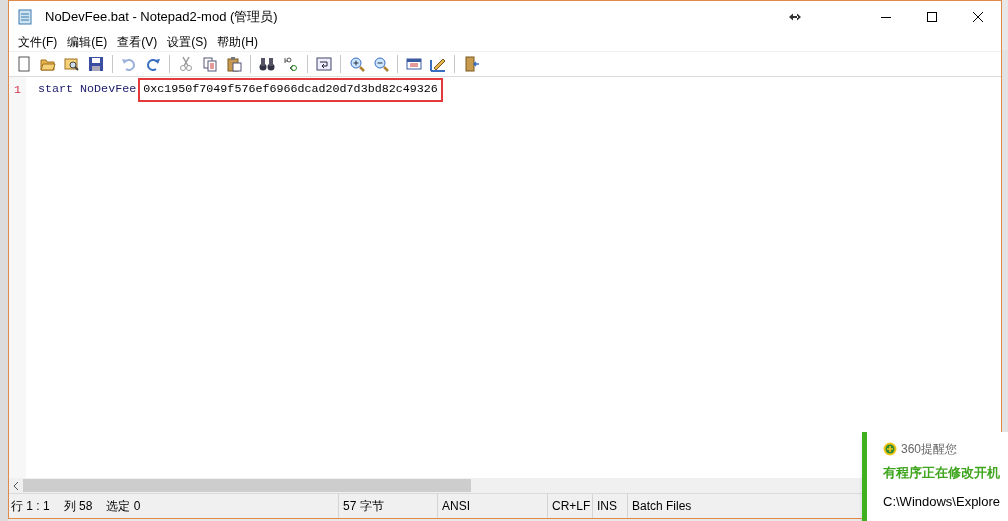 The image size is (1008, 521). What do you see at coordinates (186, 64) in the screenshot?
I see `scissors-icon` at bounding box center [186, 64].